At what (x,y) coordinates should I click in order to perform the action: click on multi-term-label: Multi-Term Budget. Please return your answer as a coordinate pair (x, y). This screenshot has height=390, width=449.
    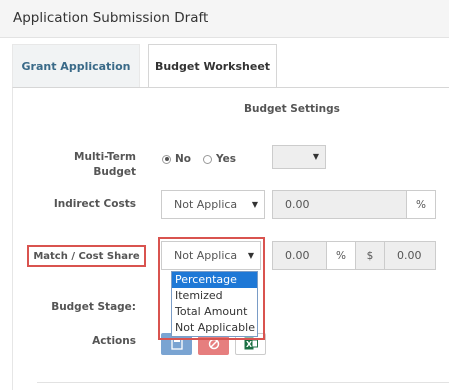
    Looking at the image, I should click on (97, 165).